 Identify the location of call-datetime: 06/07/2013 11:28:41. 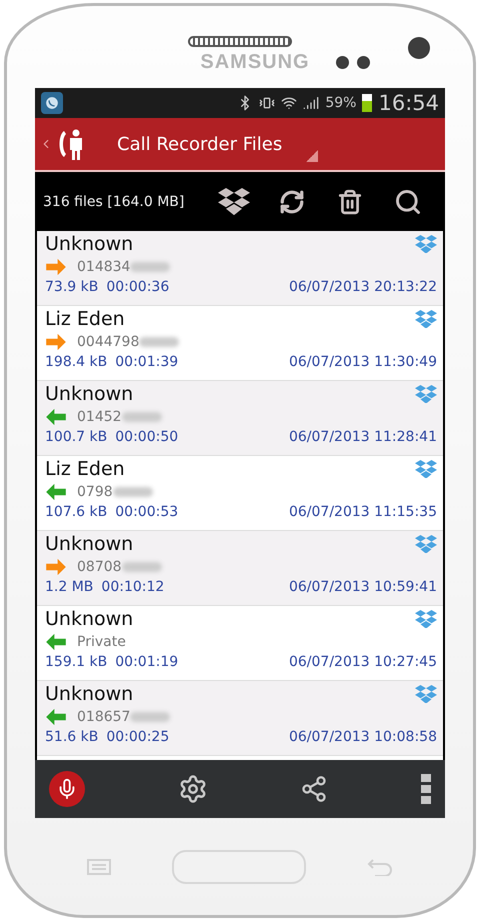
(362, 437).